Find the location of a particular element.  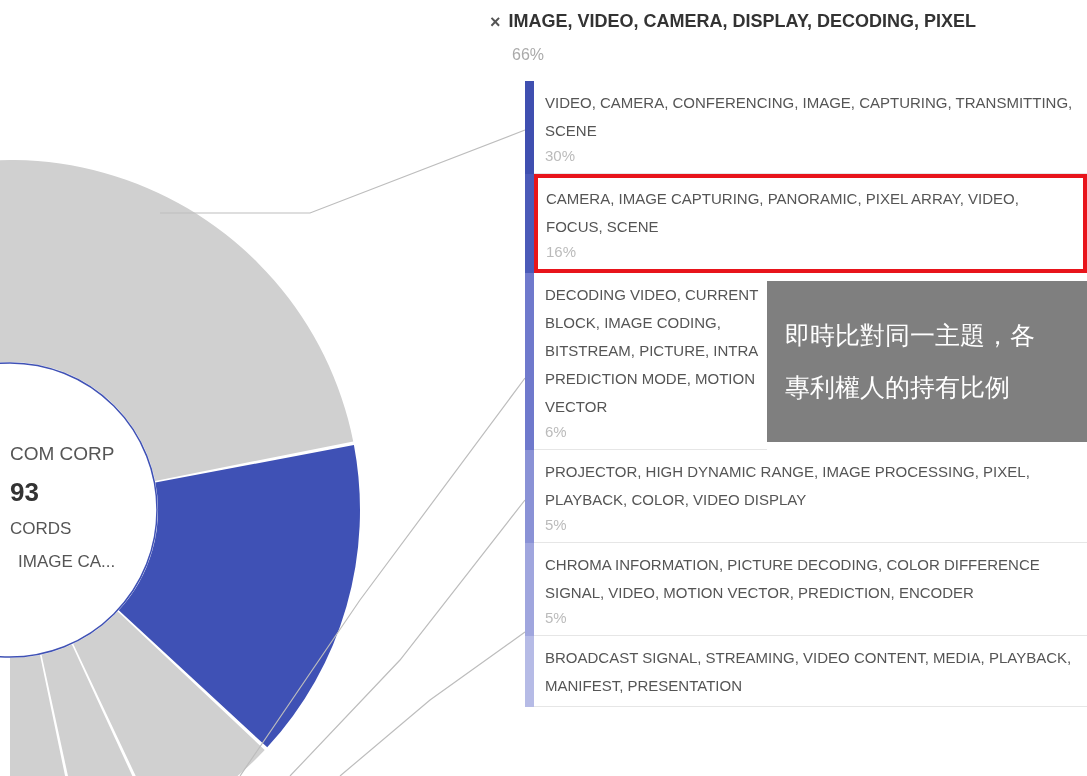

subtopic-label: PROJECTOR, HIGH DYNAMIC RANGE, IMAGE PROCESSING, PIXEL, PLAYBACK, COLOR, VIDEO DISPLAY is located at coordinates (788, 486).